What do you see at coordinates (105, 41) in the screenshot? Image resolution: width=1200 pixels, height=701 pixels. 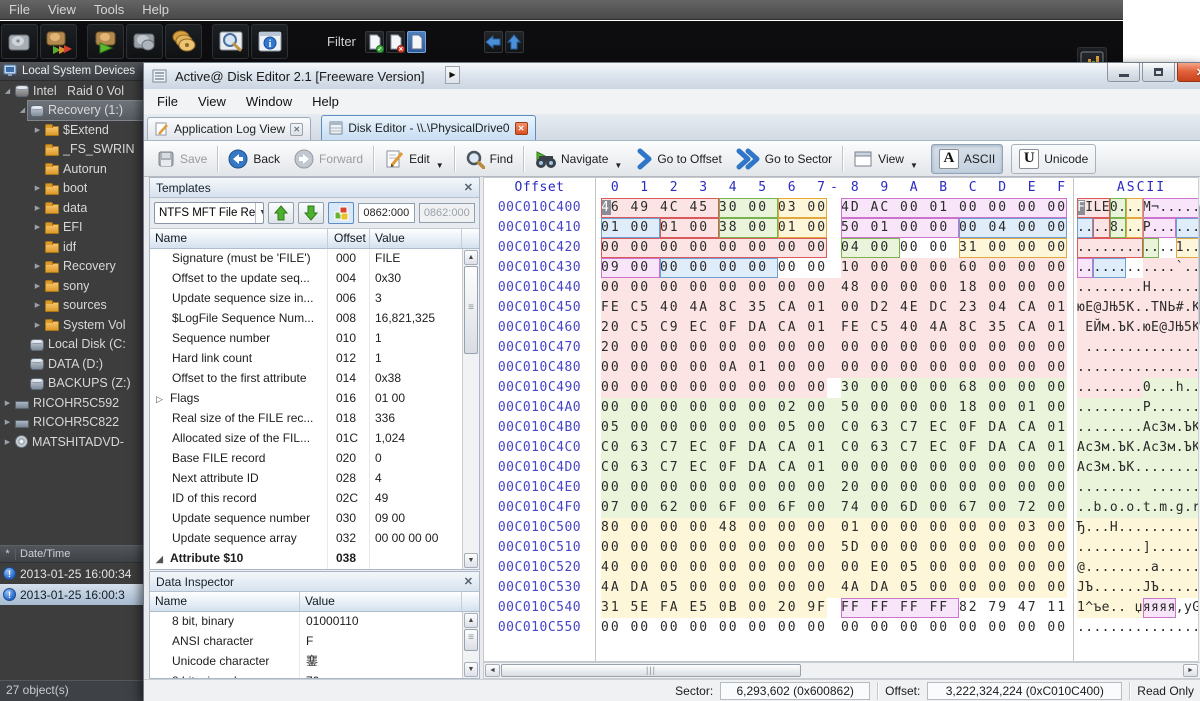 I see `refresh-disk-button` at bounding box center [105, 41].